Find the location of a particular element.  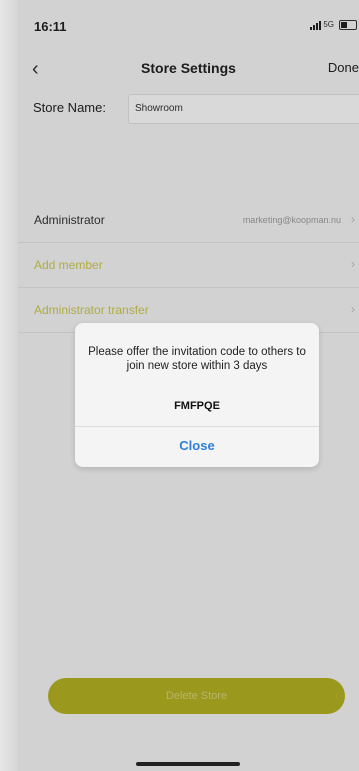

left-background-strip is located at coordinates (9, 385).